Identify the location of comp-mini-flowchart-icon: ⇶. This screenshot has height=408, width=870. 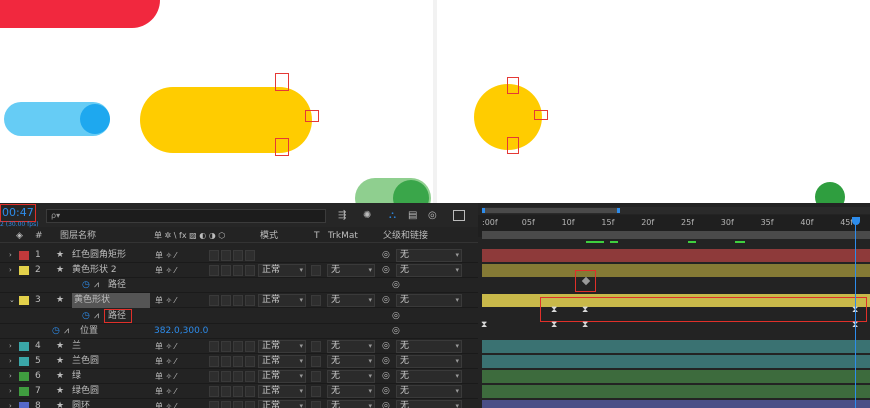
(344, 215).